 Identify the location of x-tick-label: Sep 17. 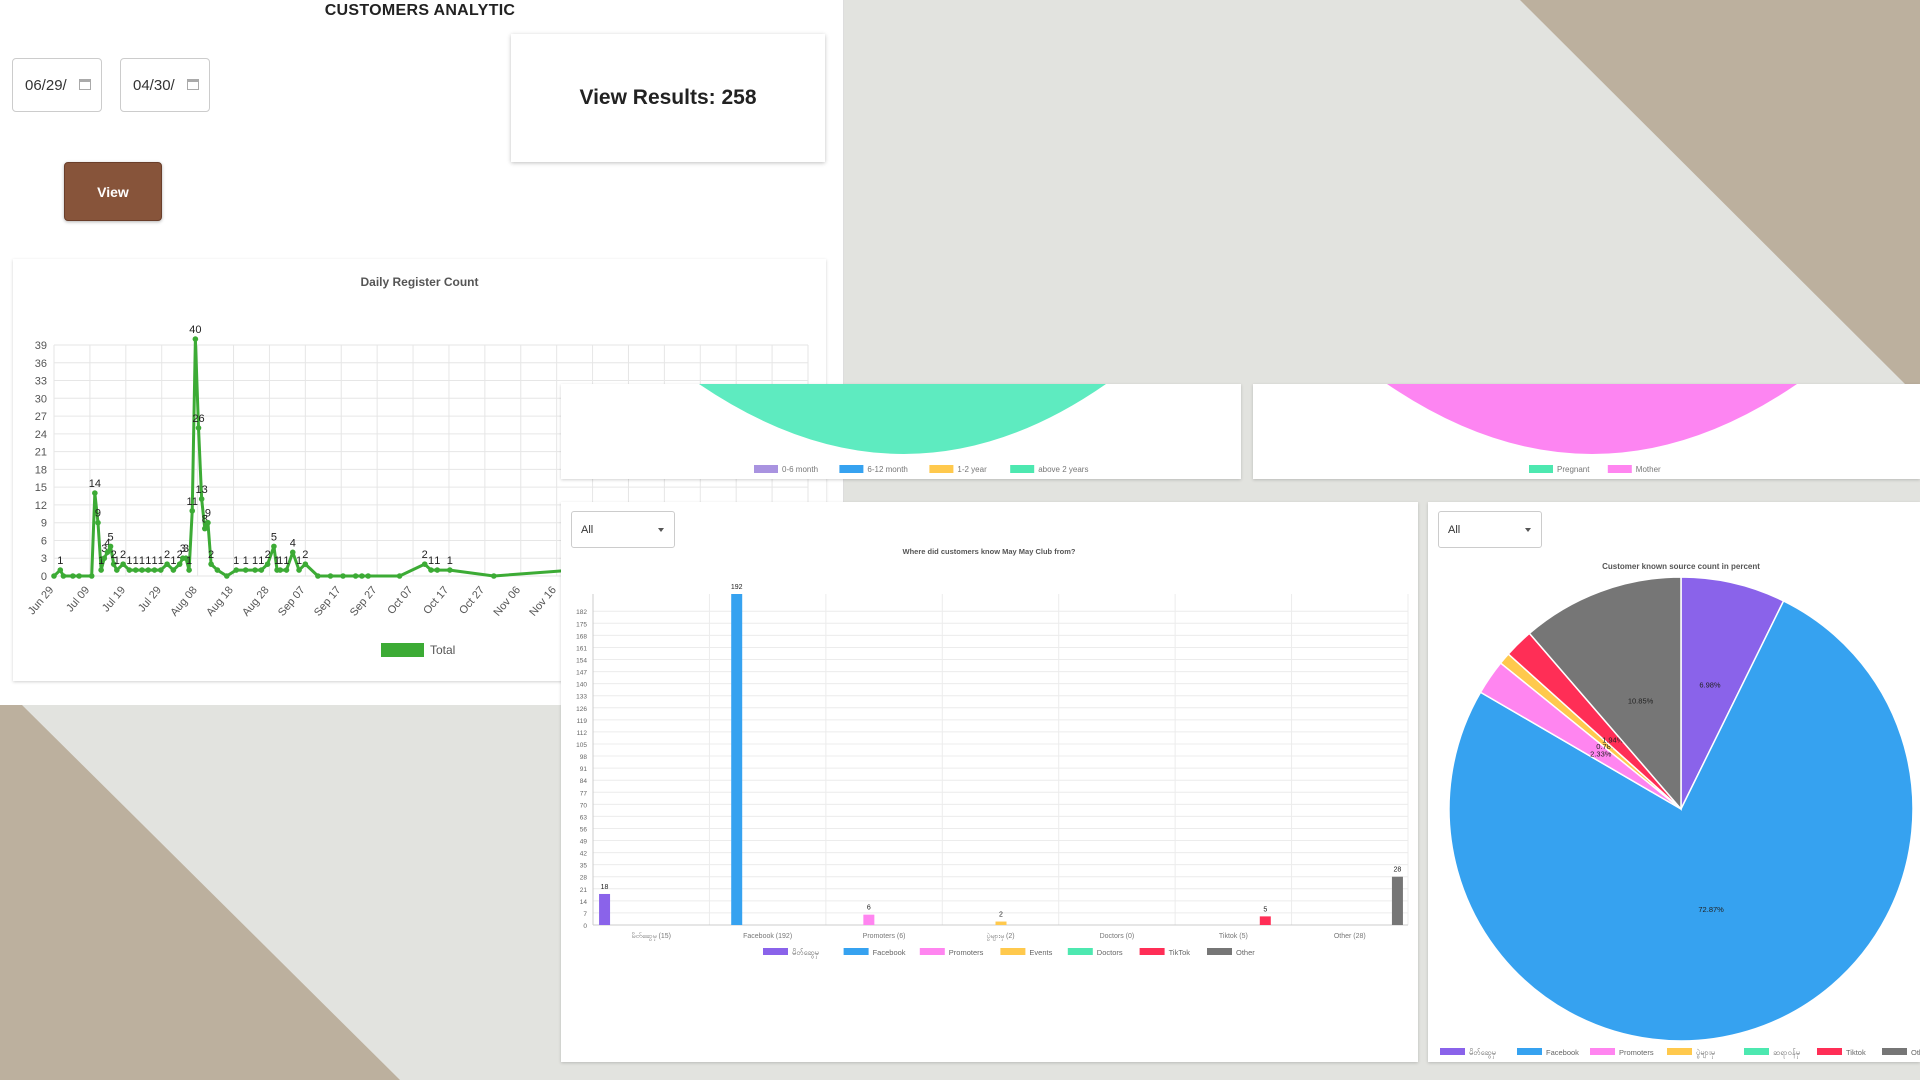
(328, 601).